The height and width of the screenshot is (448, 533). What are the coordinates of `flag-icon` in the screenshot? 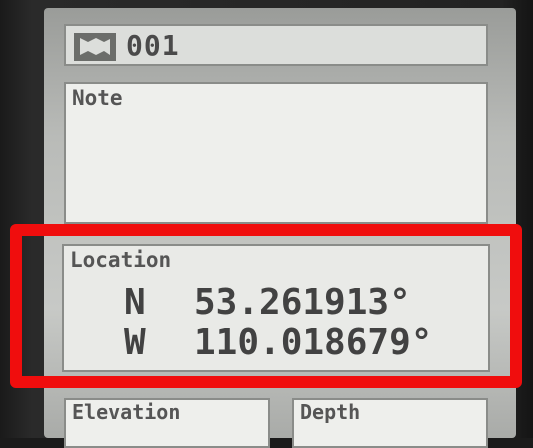 It's located at (95, 47).